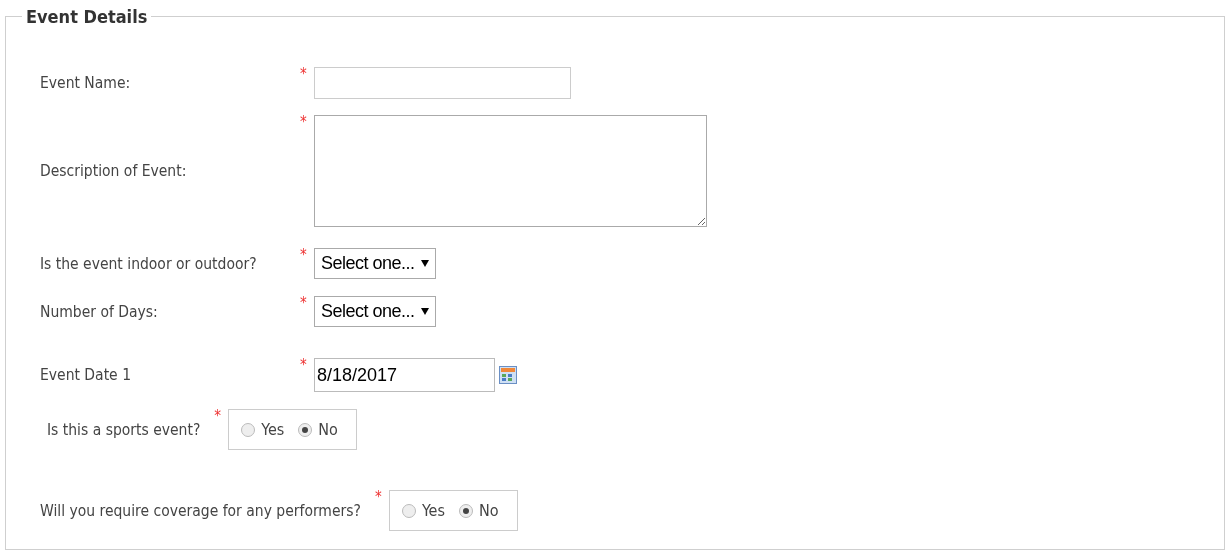 The image size is (1227, 556). I want to click on field-label: Event Date 1, so click(86, 375).